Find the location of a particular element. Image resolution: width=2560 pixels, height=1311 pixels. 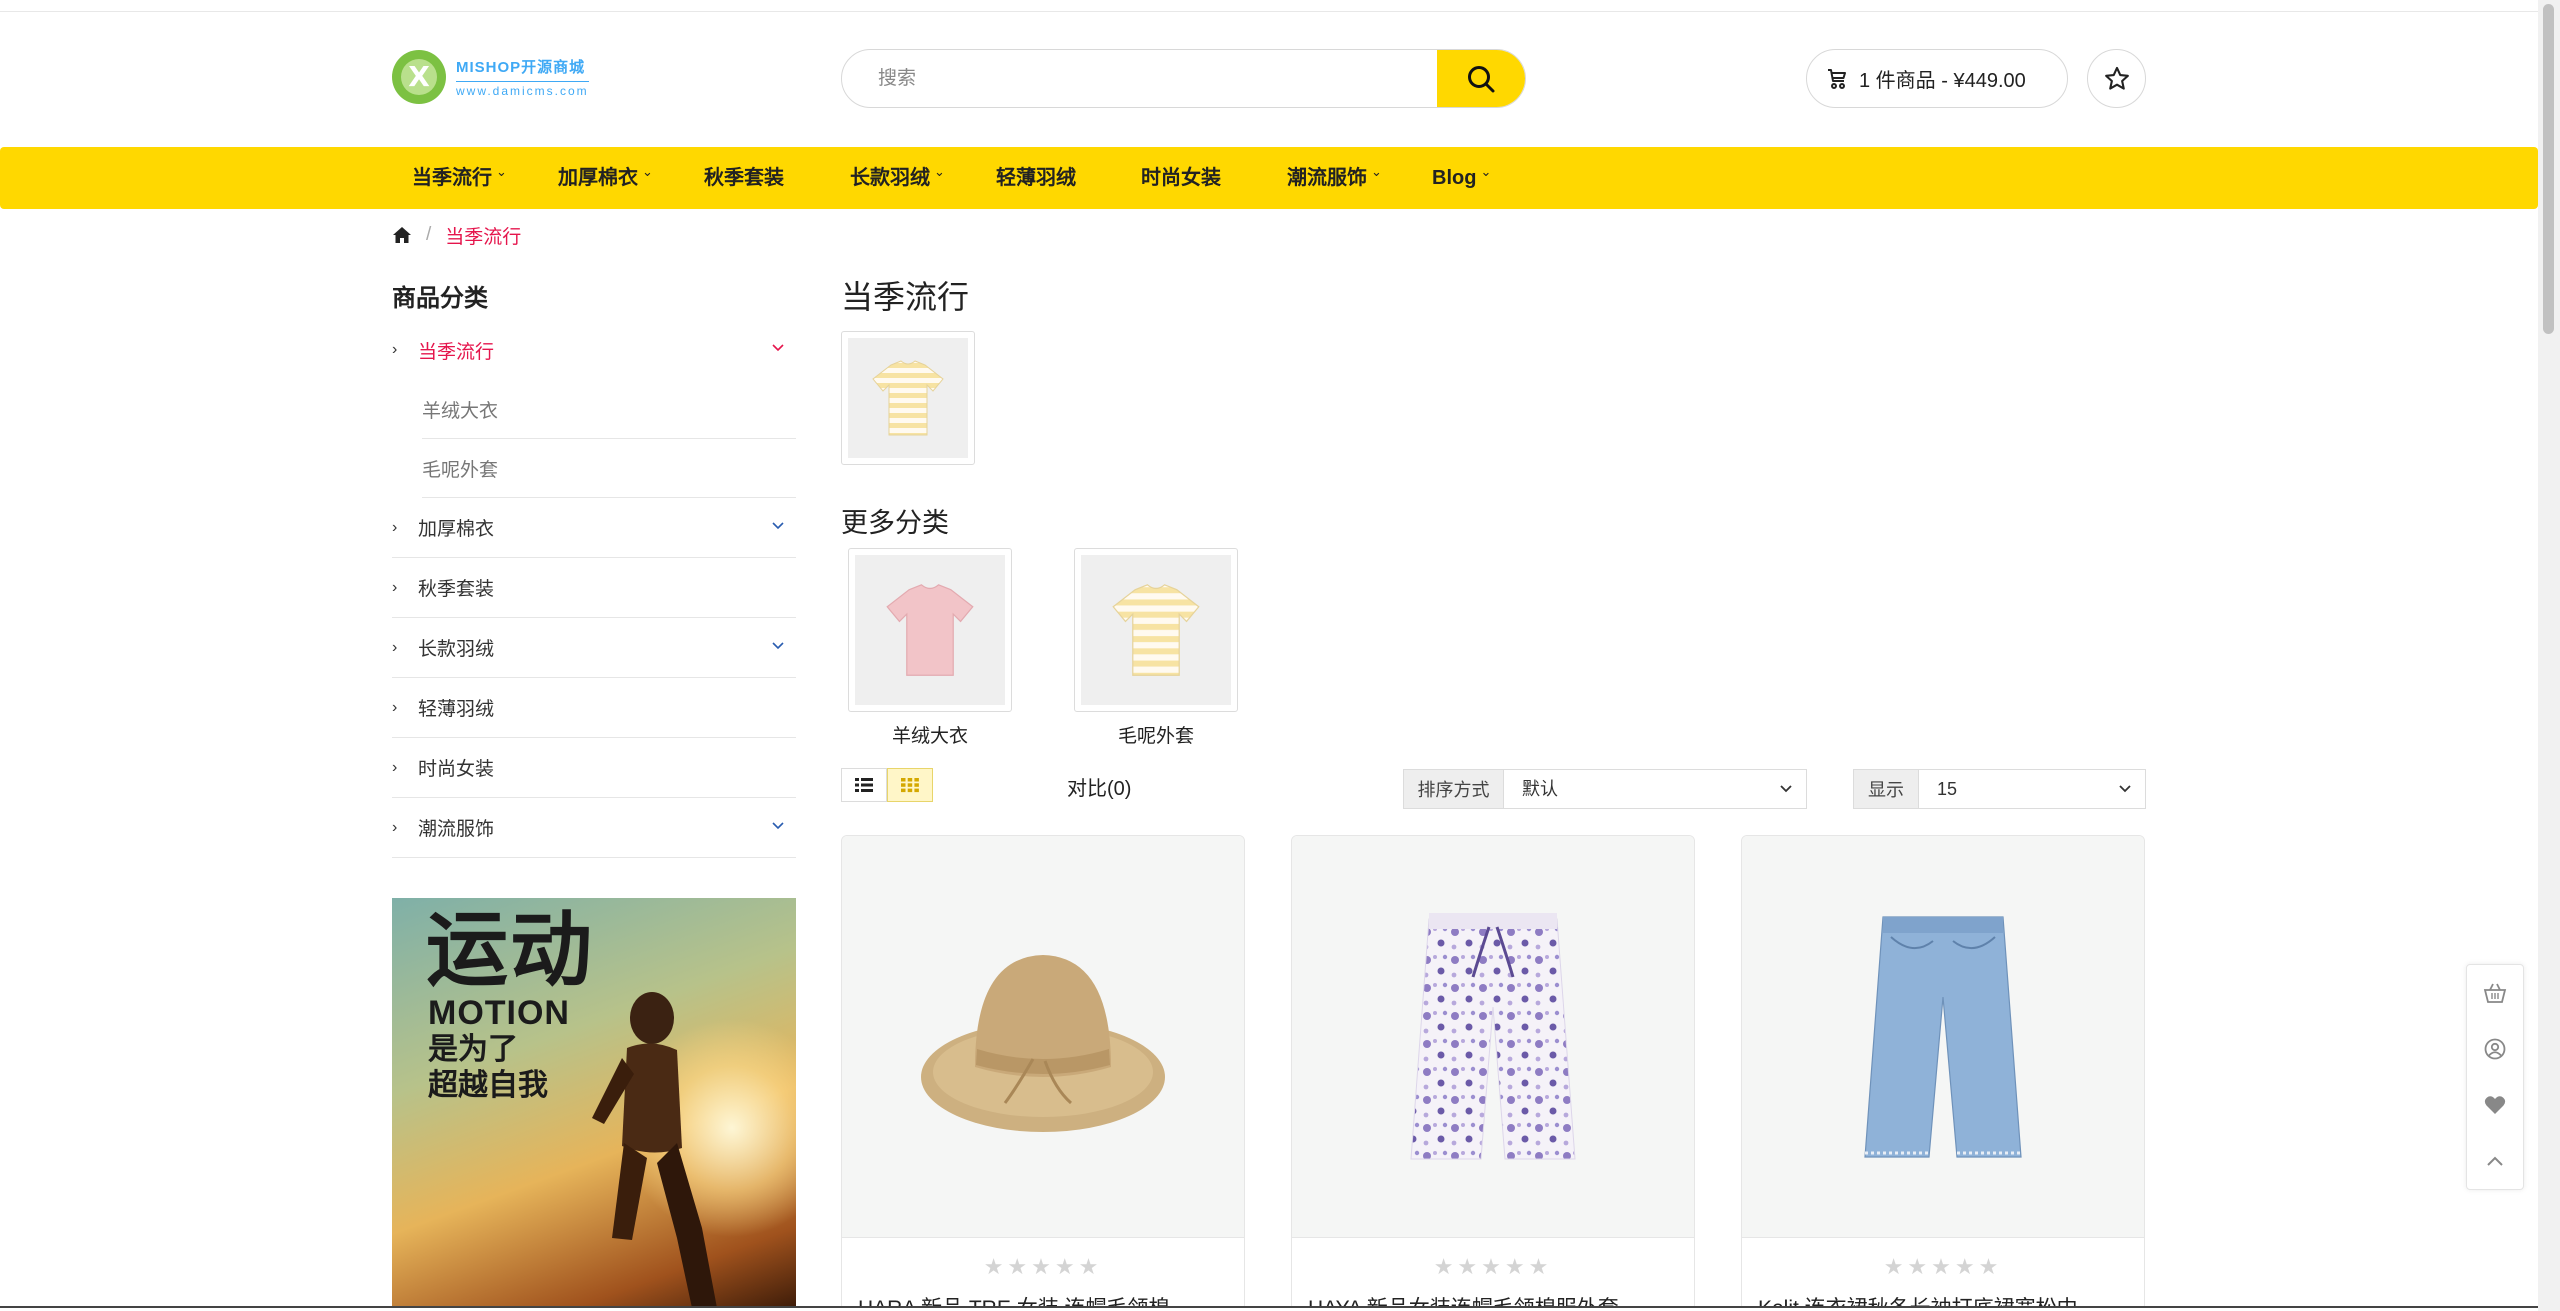

product-card: ★★★★★ Kelit 连衣裙秋冬长袖打底裙宽松中 is located at coordinates (1943, 1073).